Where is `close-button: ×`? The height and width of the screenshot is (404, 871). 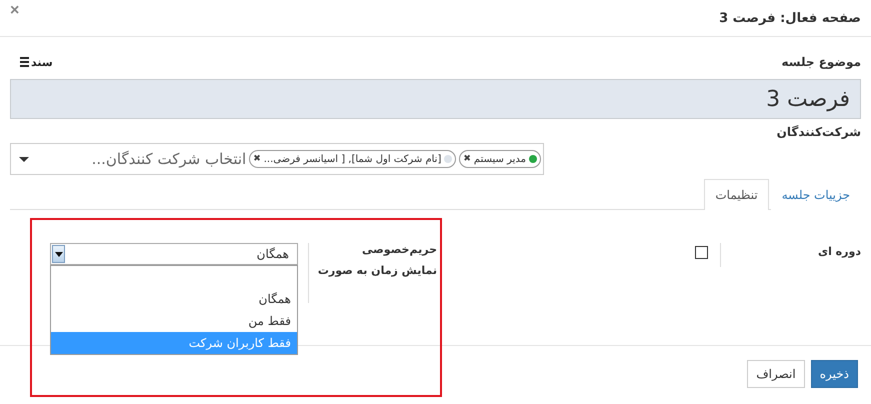
close-button: × is located at coordinates (15, 11).